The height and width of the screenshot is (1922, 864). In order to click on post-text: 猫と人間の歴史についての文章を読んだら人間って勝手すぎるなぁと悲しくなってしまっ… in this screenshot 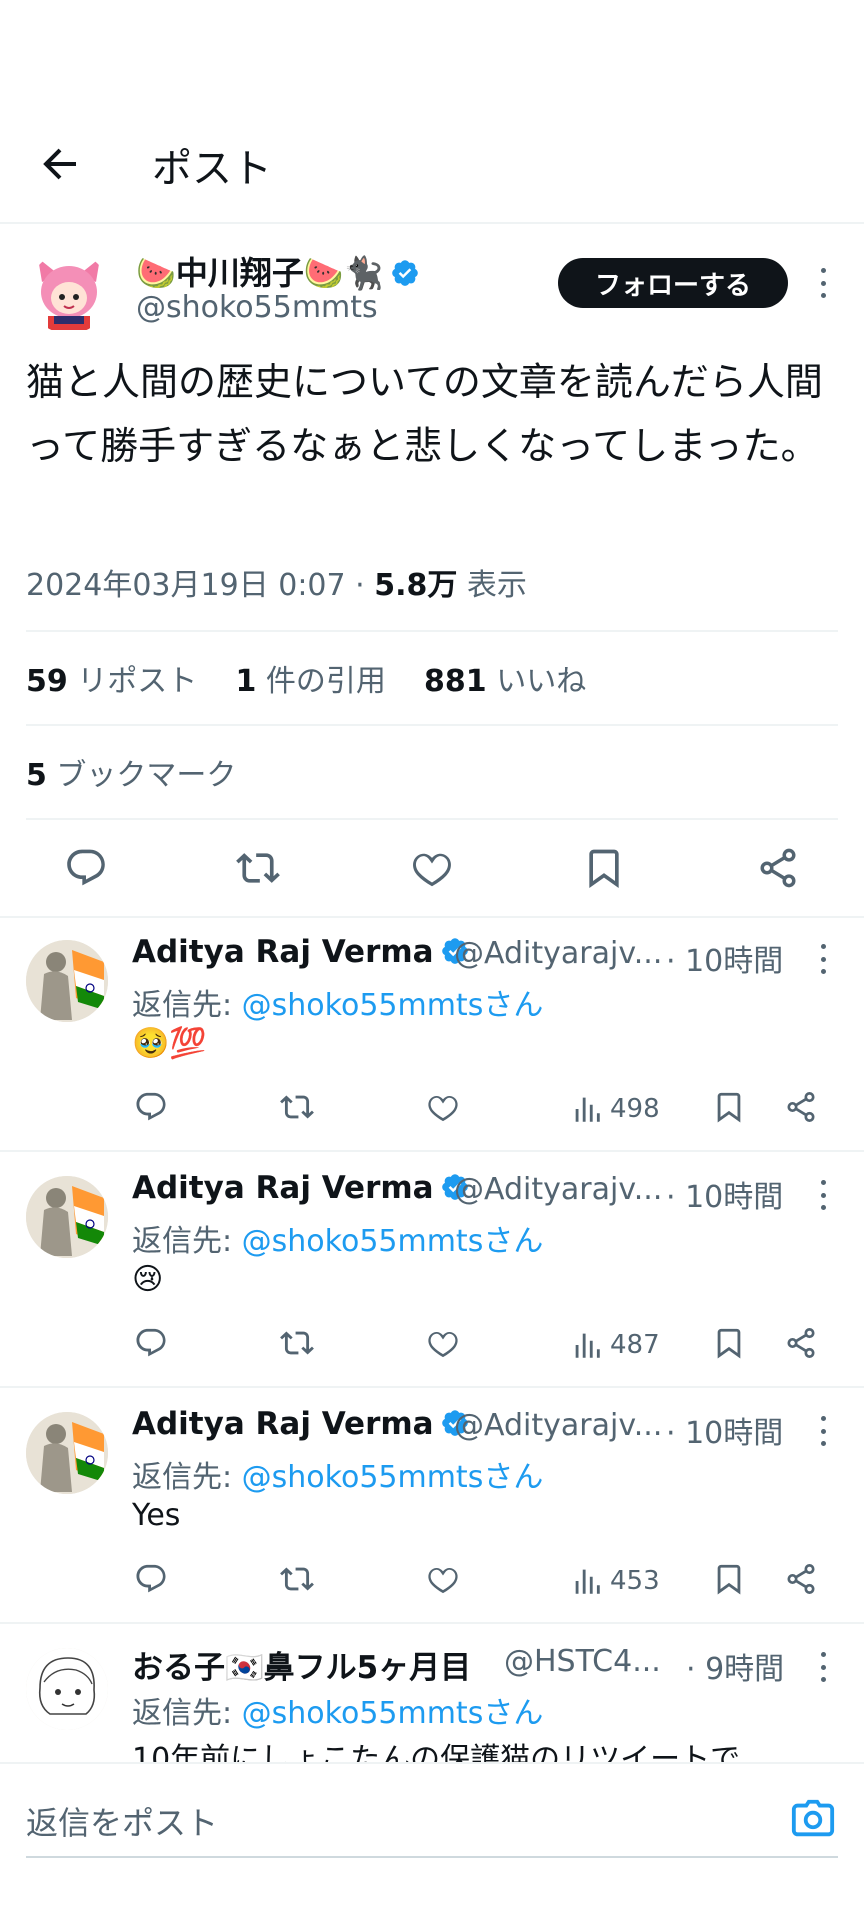, I will do `click(424, 414)`.